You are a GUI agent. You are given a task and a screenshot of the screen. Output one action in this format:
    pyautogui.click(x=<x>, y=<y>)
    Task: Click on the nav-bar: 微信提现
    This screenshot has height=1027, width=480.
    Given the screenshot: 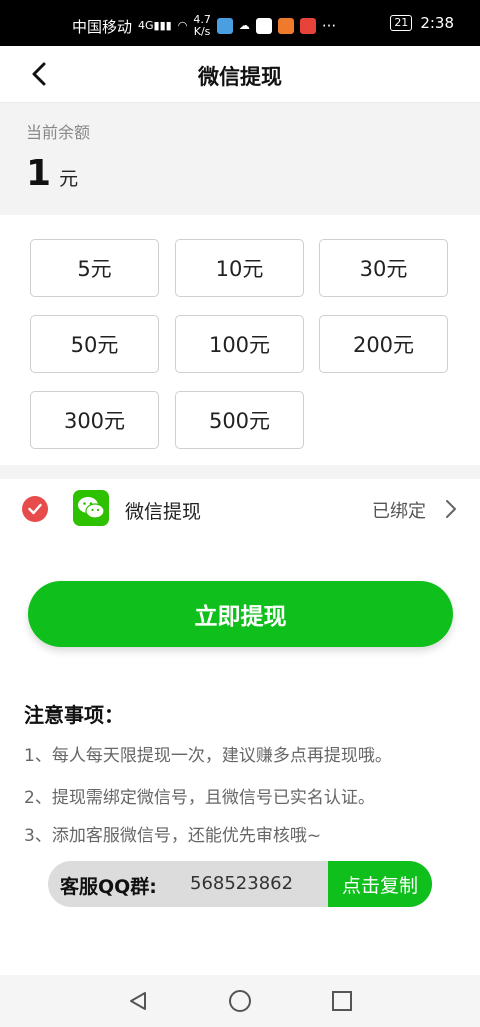 What is the action you would take?
    pyautogui.click(x=240, y=74)
    